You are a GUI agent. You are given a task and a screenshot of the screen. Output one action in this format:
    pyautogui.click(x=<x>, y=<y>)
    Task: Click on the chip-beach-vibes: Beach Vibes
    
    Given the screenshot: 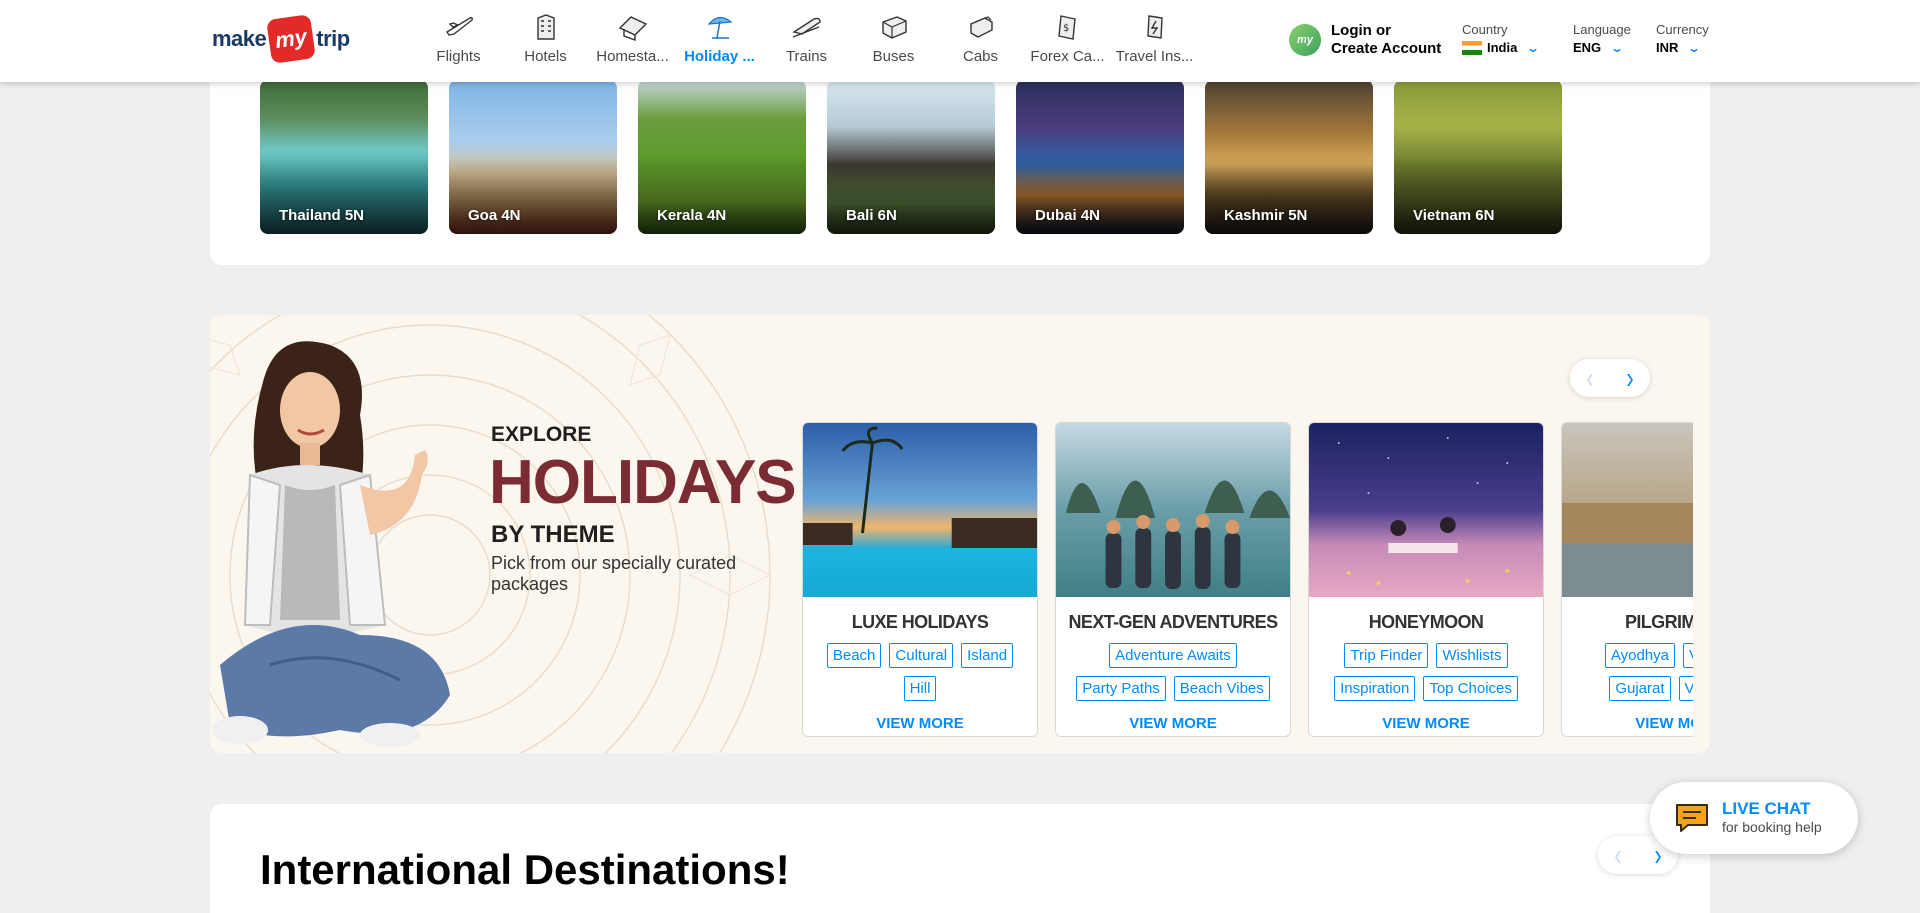 What is the action you would take?
    pyautogui.click(x=1221, y=688)
    